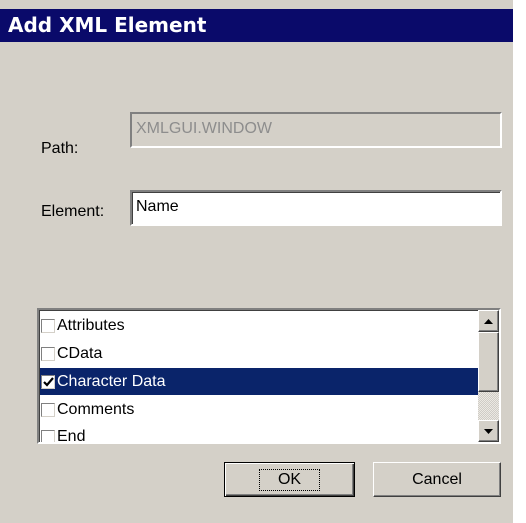  Describe the element at coordinates (316, 208) in the screenshot. I see `element-input: Name` at that location.